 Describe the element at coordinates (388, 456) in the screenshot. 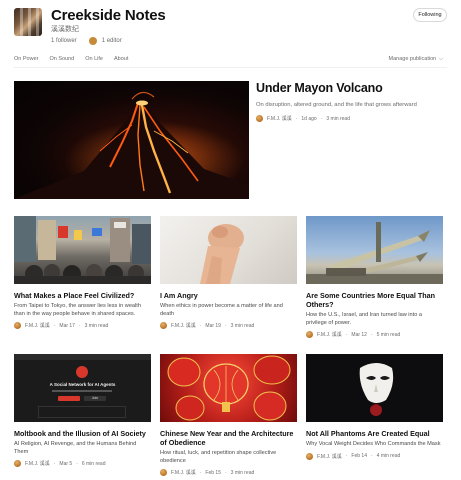

I see `read-time: 4 min read` at that location.